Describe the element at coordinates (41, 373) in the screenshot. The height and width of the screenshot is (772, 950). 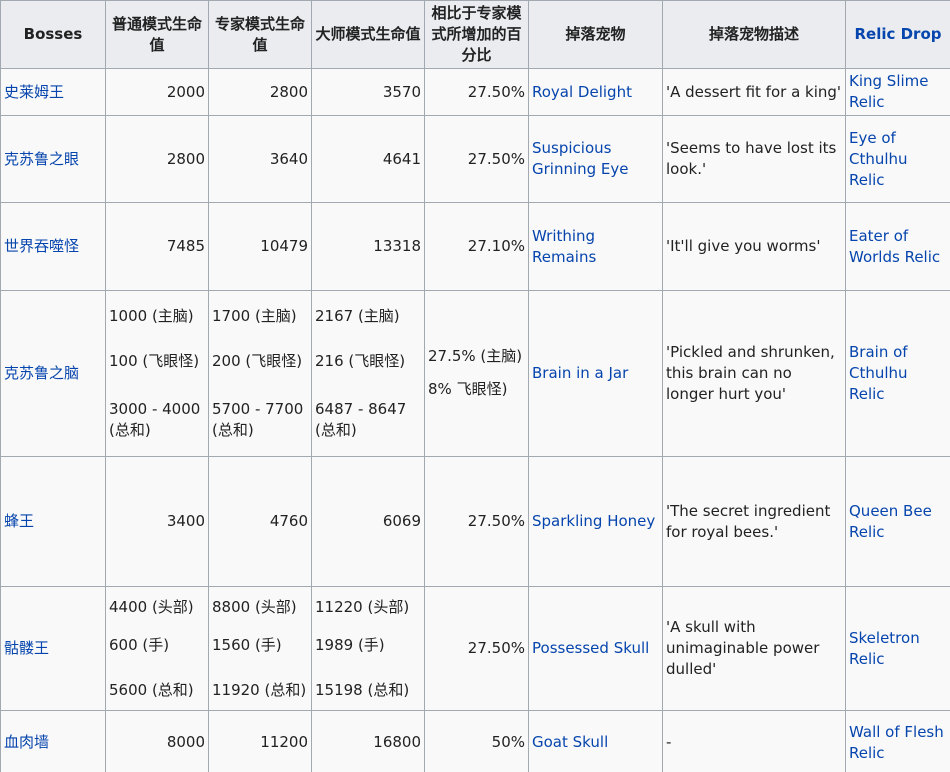
I see `boss-link: 克苏鲁之脑` at that location.